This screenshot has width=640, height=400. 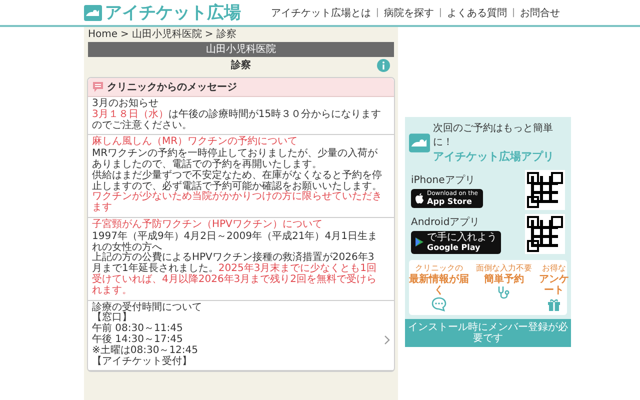 What do you see at coordinates (476, 13) in the screenshot?
I see `nav-link: よくある質問` at bounding box center [476, 13].